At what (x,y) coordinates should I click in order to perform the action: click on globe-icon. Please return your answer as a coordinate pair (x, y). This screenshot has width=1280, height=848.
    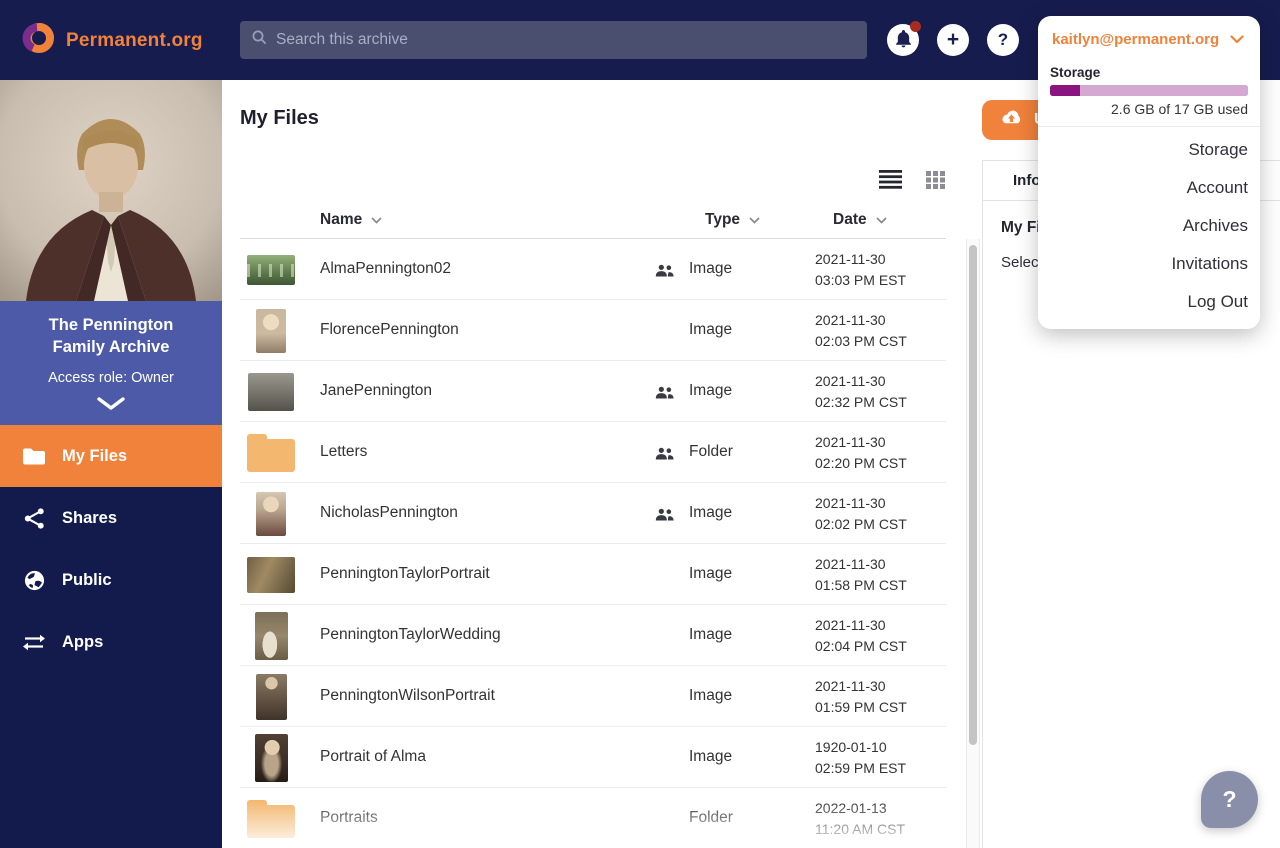
    Looking at the image, I should click on (34, 580).